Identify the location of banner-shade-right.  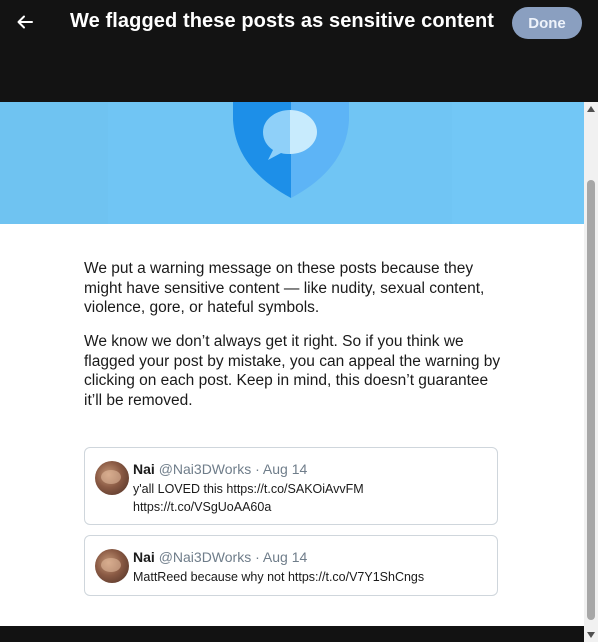
(518, 163).